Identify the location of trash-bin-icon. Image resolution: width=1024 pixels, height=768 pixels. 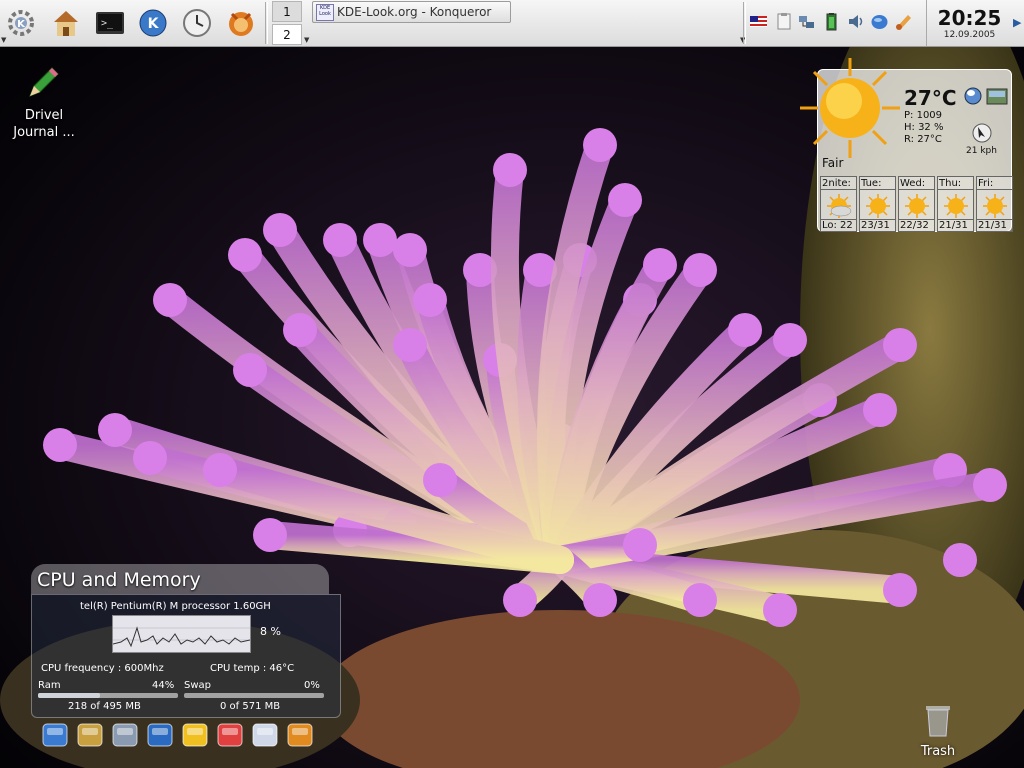
(300, 735).